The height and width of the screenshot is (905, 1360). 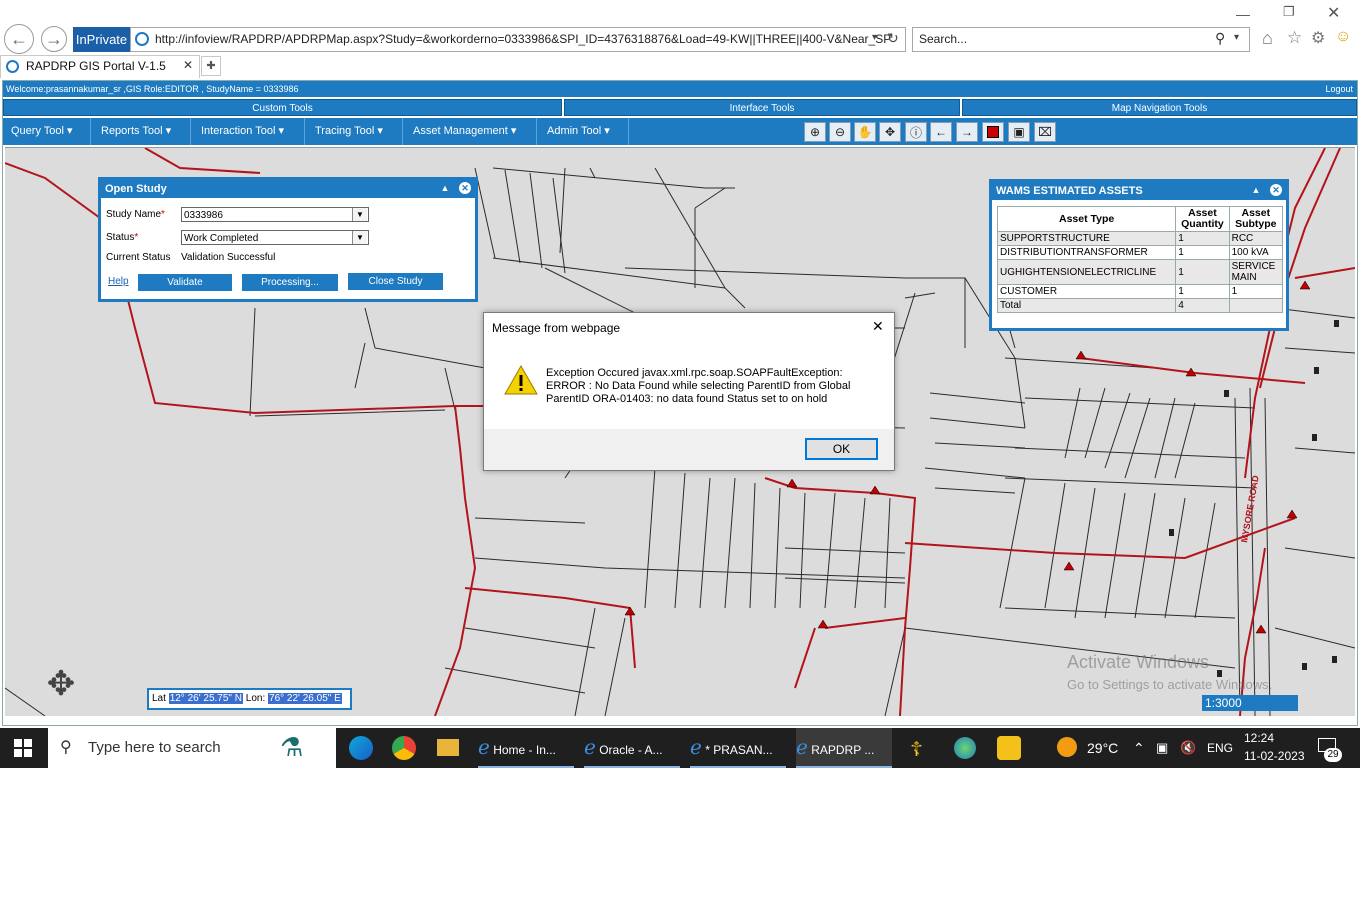 What do you see at coordinates (1086, 272) in the screenshot?
I see `table-cell: UGHIGHTENSIONELECTRICLINE` at bounding box center [1086, 272].